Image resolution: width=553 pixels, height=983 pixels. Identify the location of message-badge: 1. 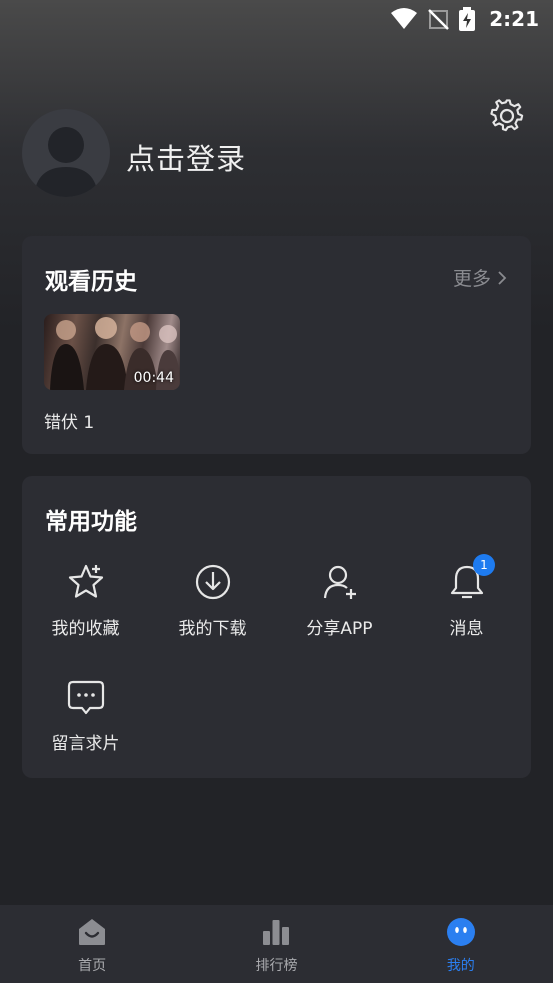
(484, 565).